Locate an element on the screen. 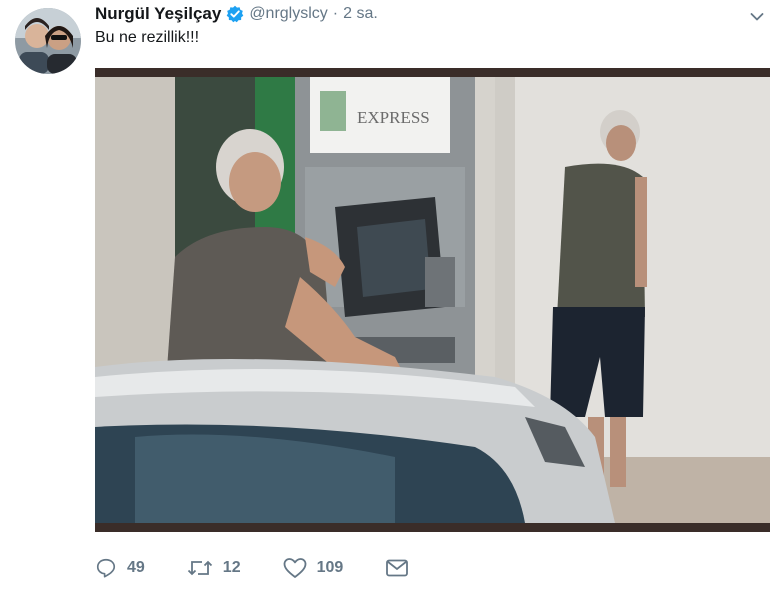 Image resolution: width=770 pixels, height=593 pixels. direct-message-button is located at coordinates (402, 568).